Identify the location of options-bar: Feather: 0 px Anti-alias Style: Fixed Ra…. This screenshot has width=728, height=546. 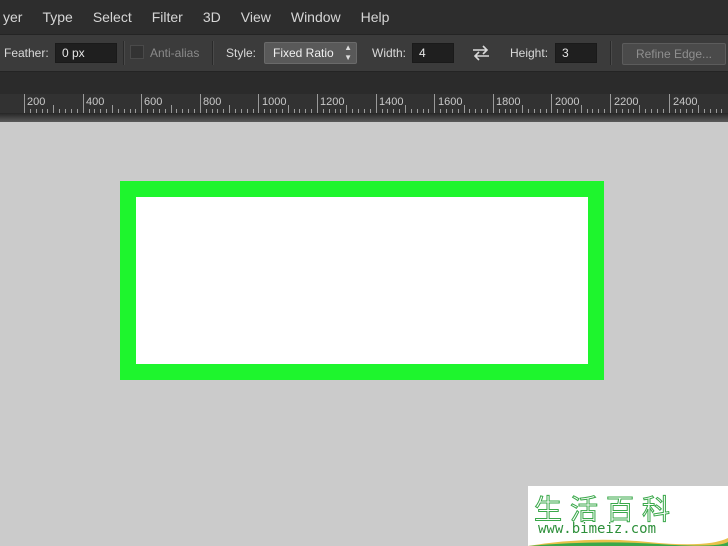
(364, 53).